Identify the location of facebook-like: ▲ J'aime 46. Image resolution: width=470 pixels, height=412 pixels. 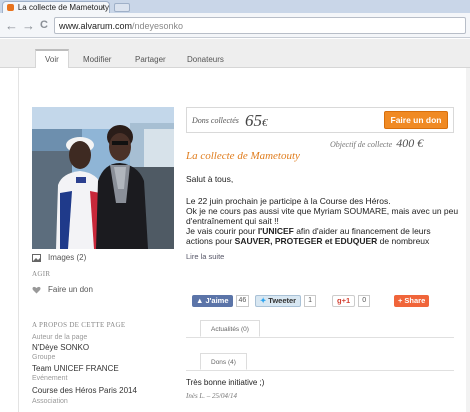
(221, 300).